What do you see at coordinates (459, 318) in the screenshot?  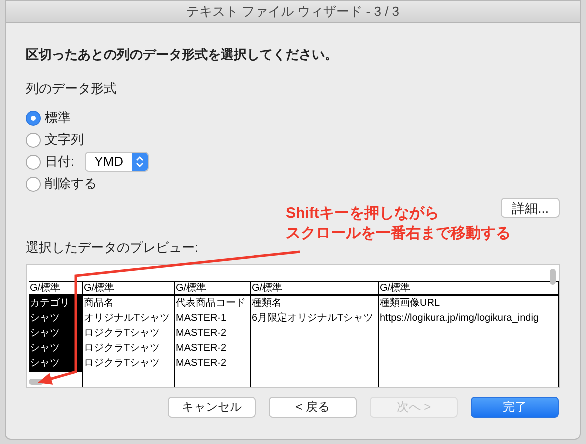 I see `preview-cell: https://logikura.jp/img/logikura_indig` at bounding box center [459, 318].